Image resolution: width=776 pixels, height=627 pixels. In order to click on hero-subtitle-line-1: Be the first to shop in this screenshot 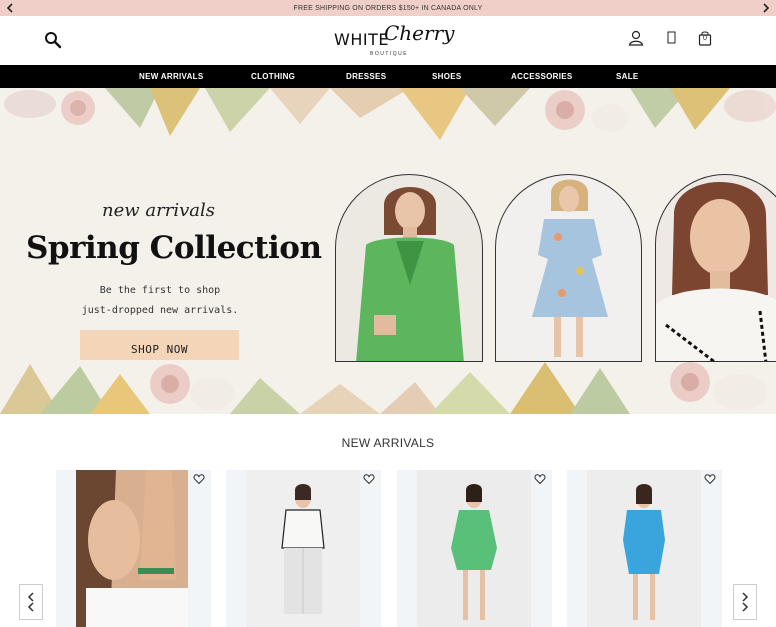, I will do `click(160, 290)`.